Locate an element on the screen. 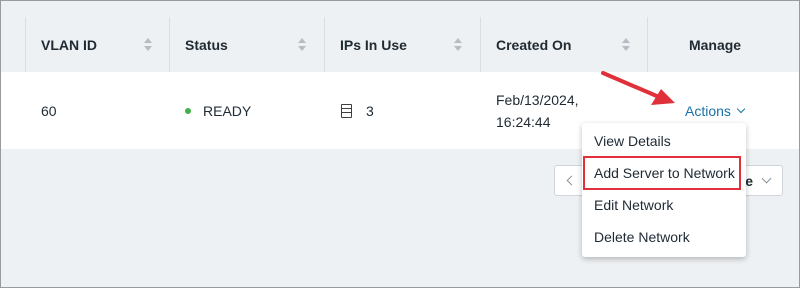  annotation-arrow-icon is located at coordinates (638, 88).